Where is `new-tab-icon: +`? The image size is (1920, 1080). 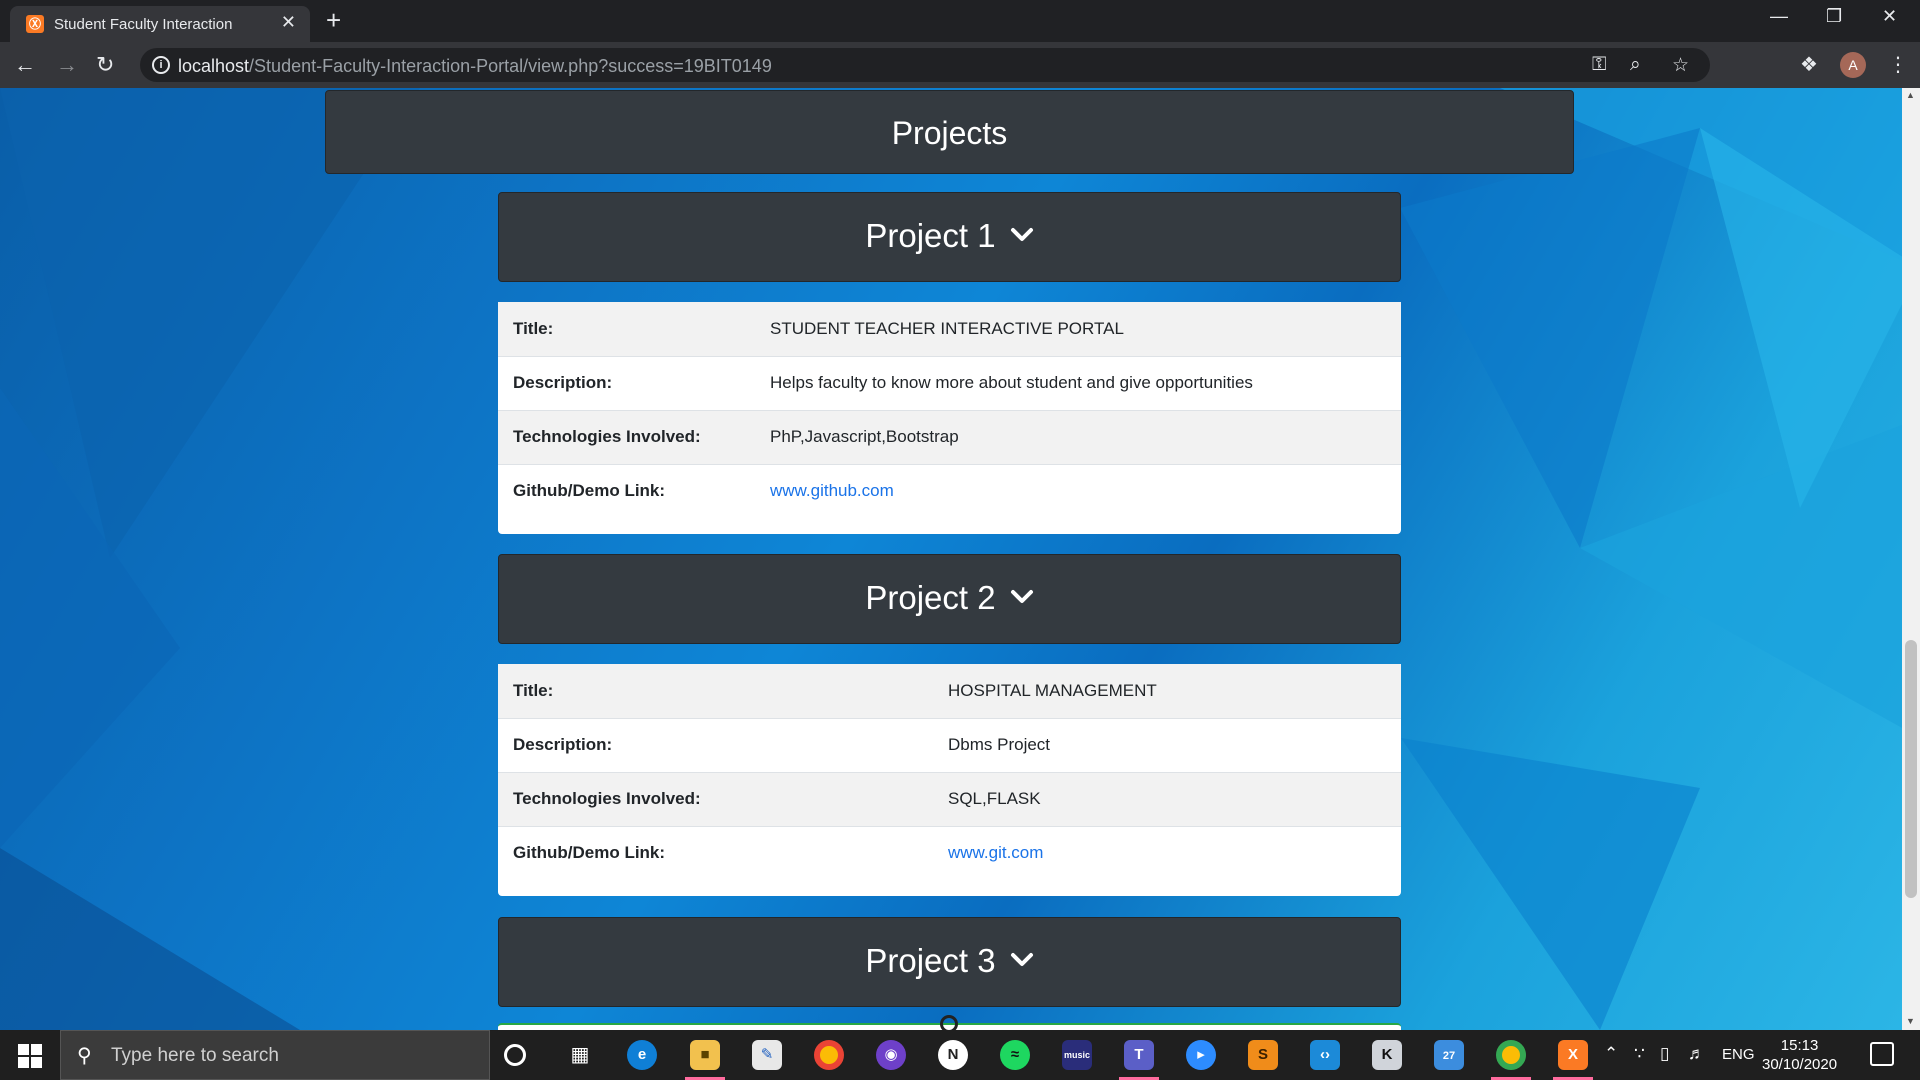
new-tab-icon: + is located at coordinates (333, 20).